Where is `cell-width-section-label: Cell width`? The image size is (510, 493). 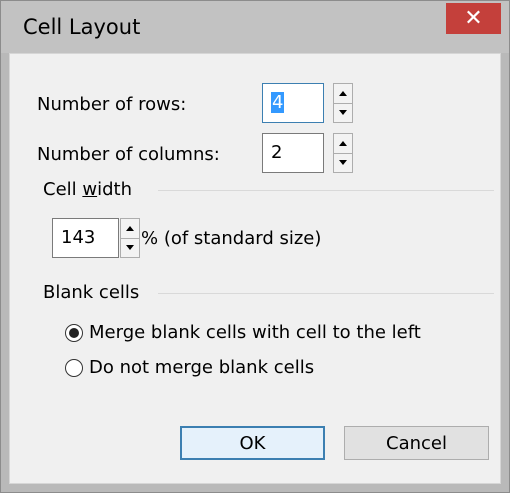 cell-width-section-label: Cell width is located at coordinates (88, 189).